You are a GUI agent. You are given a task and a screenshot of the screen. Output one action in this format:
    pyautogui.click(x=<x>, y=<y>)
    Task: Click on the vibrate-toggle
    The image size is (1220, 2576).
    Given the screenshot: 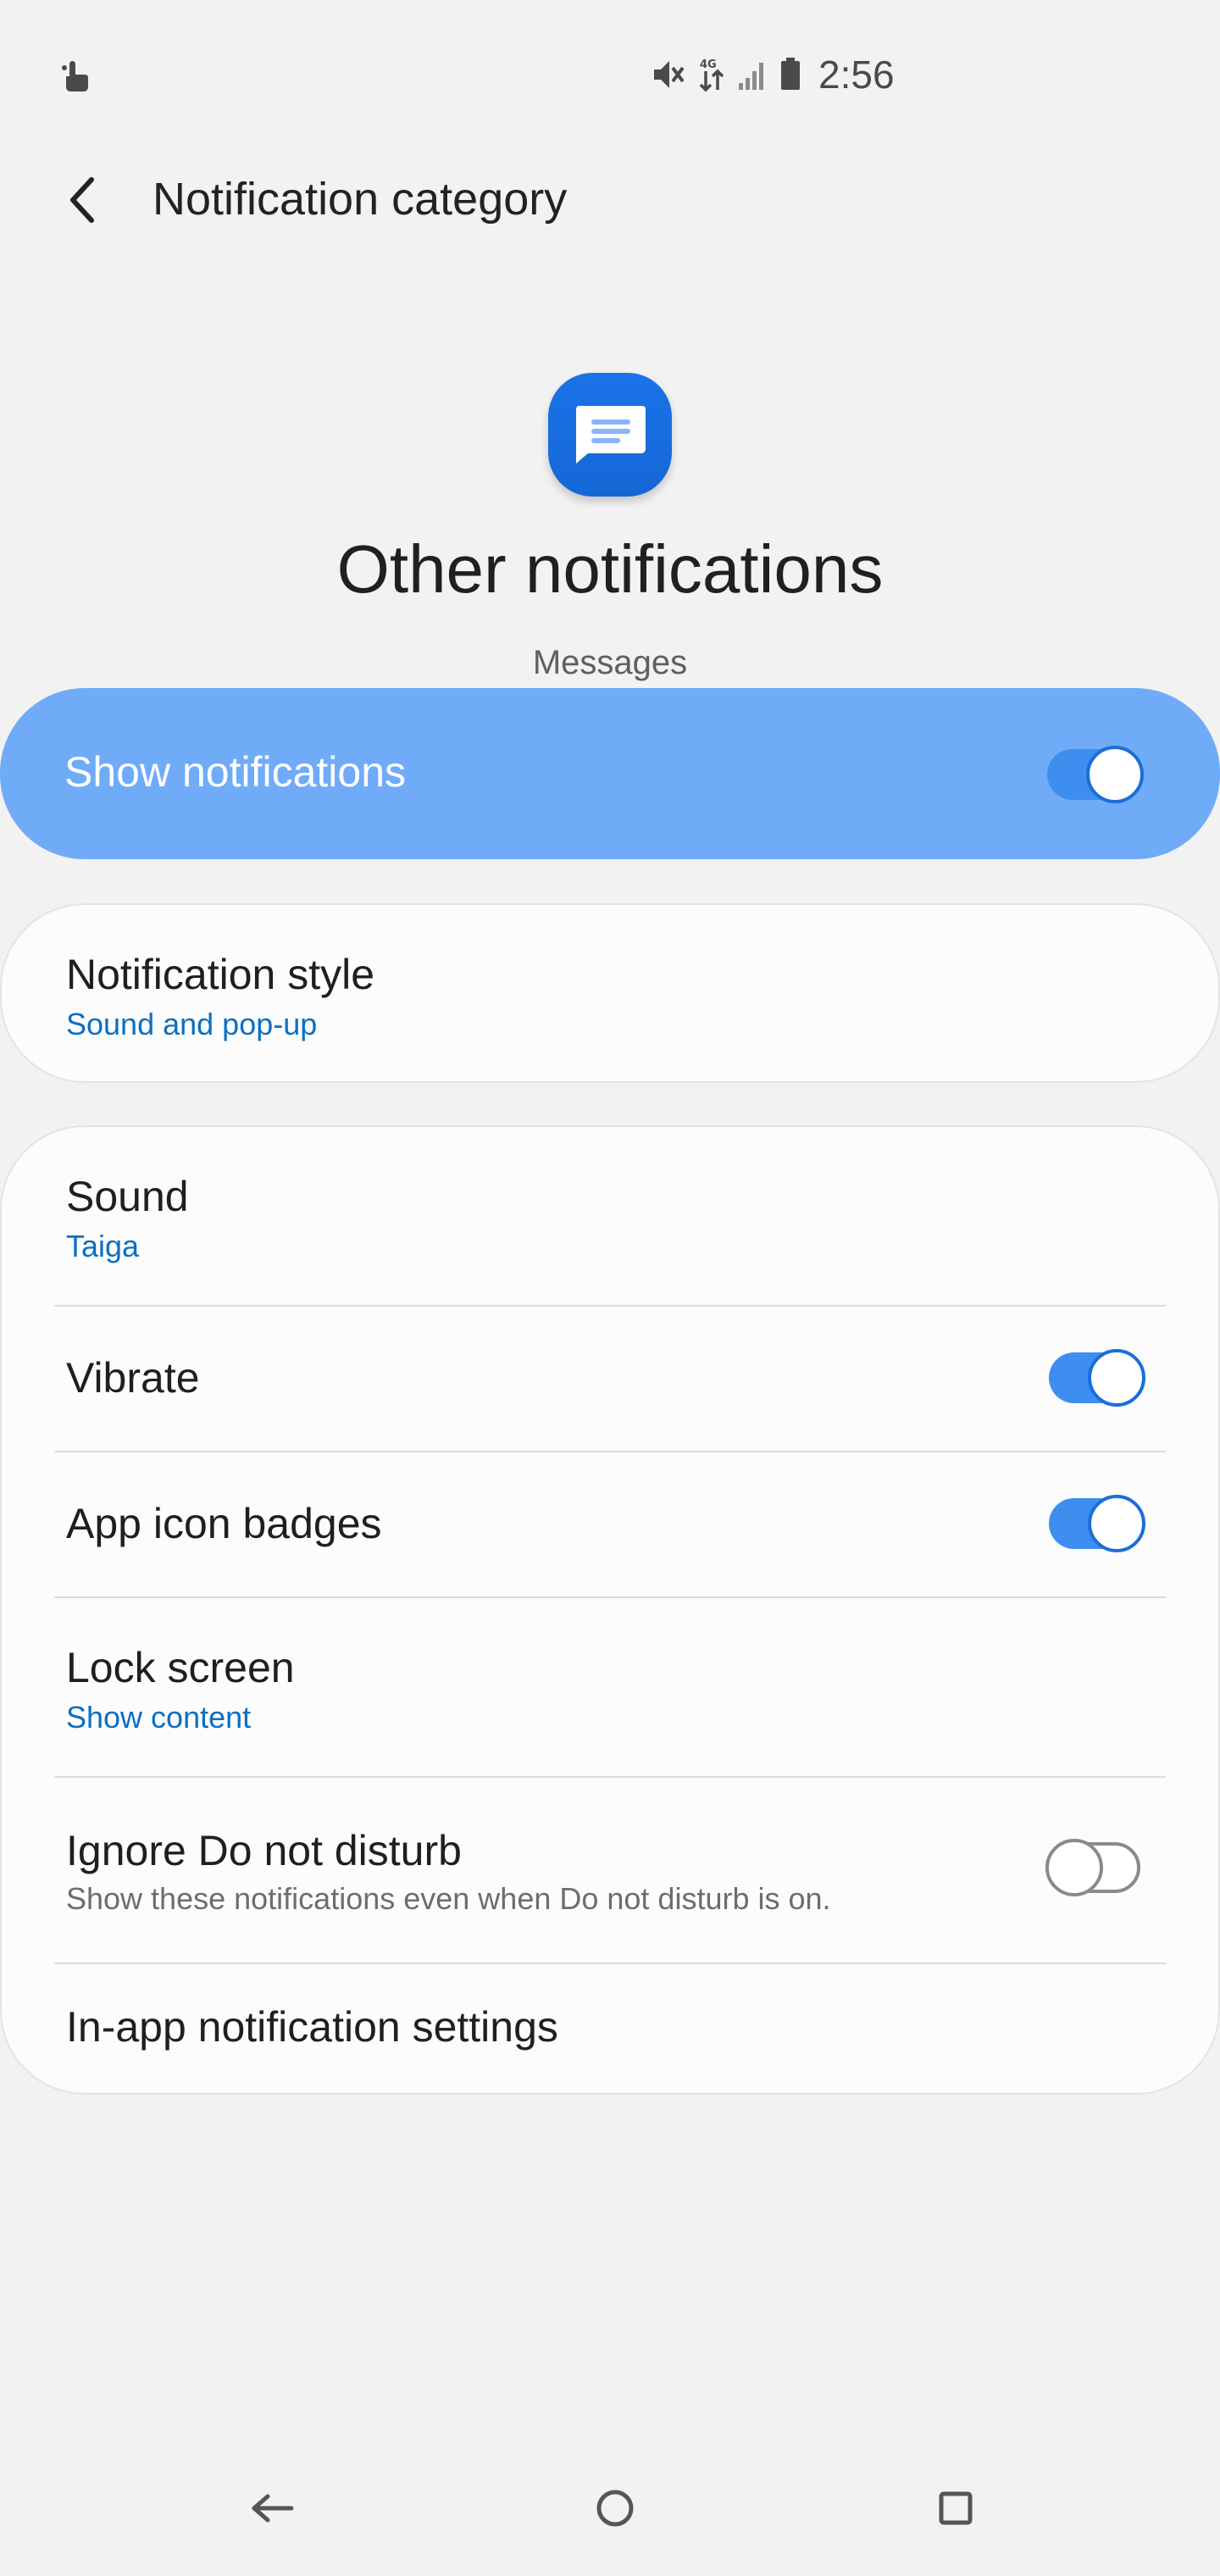 What is the action you would take?
    pyautogui.click(x=1100, y=1378)
    